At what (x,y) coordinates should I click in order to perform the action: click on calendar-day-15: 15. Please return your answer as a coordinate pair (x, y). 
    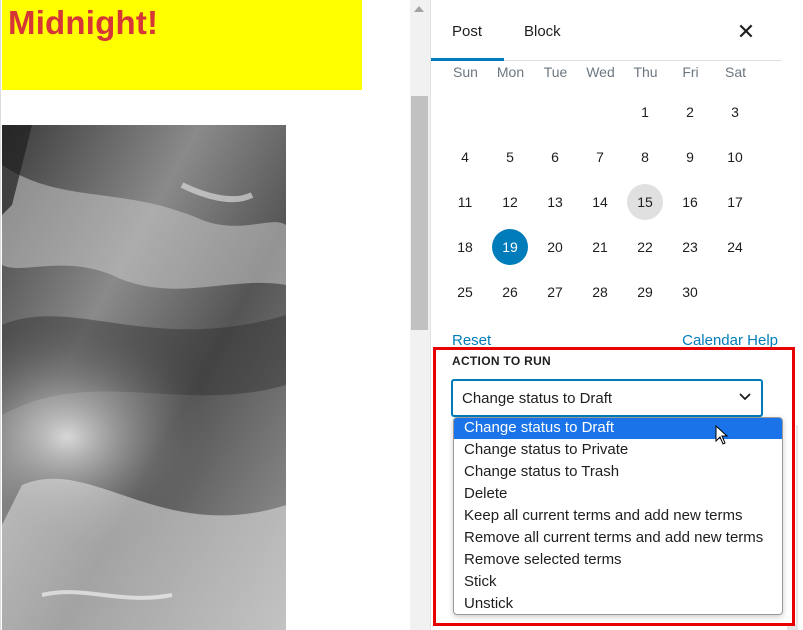
    Looking at the image, I should click on (645, 202).